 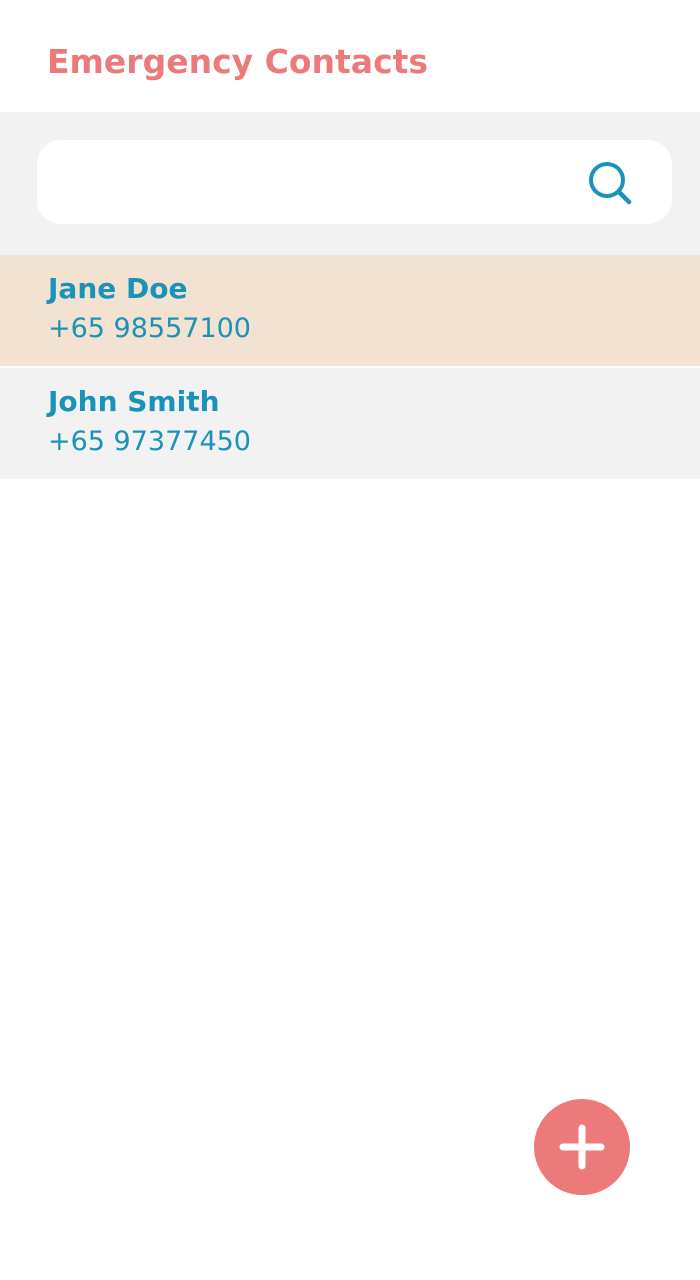 I want to click on search-bar-area, so click(x=350, y=183).